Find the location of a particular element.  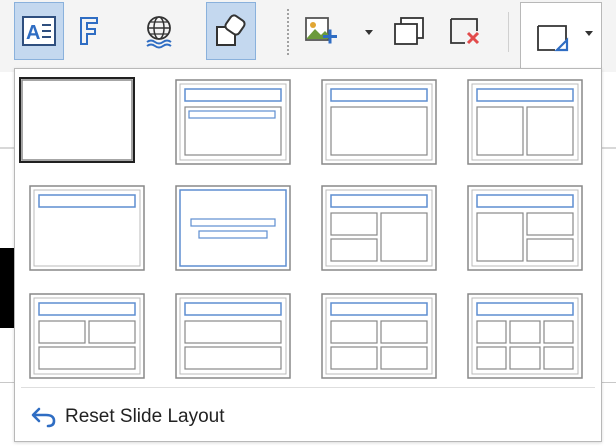

centered-text-layout-icon is located at coordinates (233, 228).